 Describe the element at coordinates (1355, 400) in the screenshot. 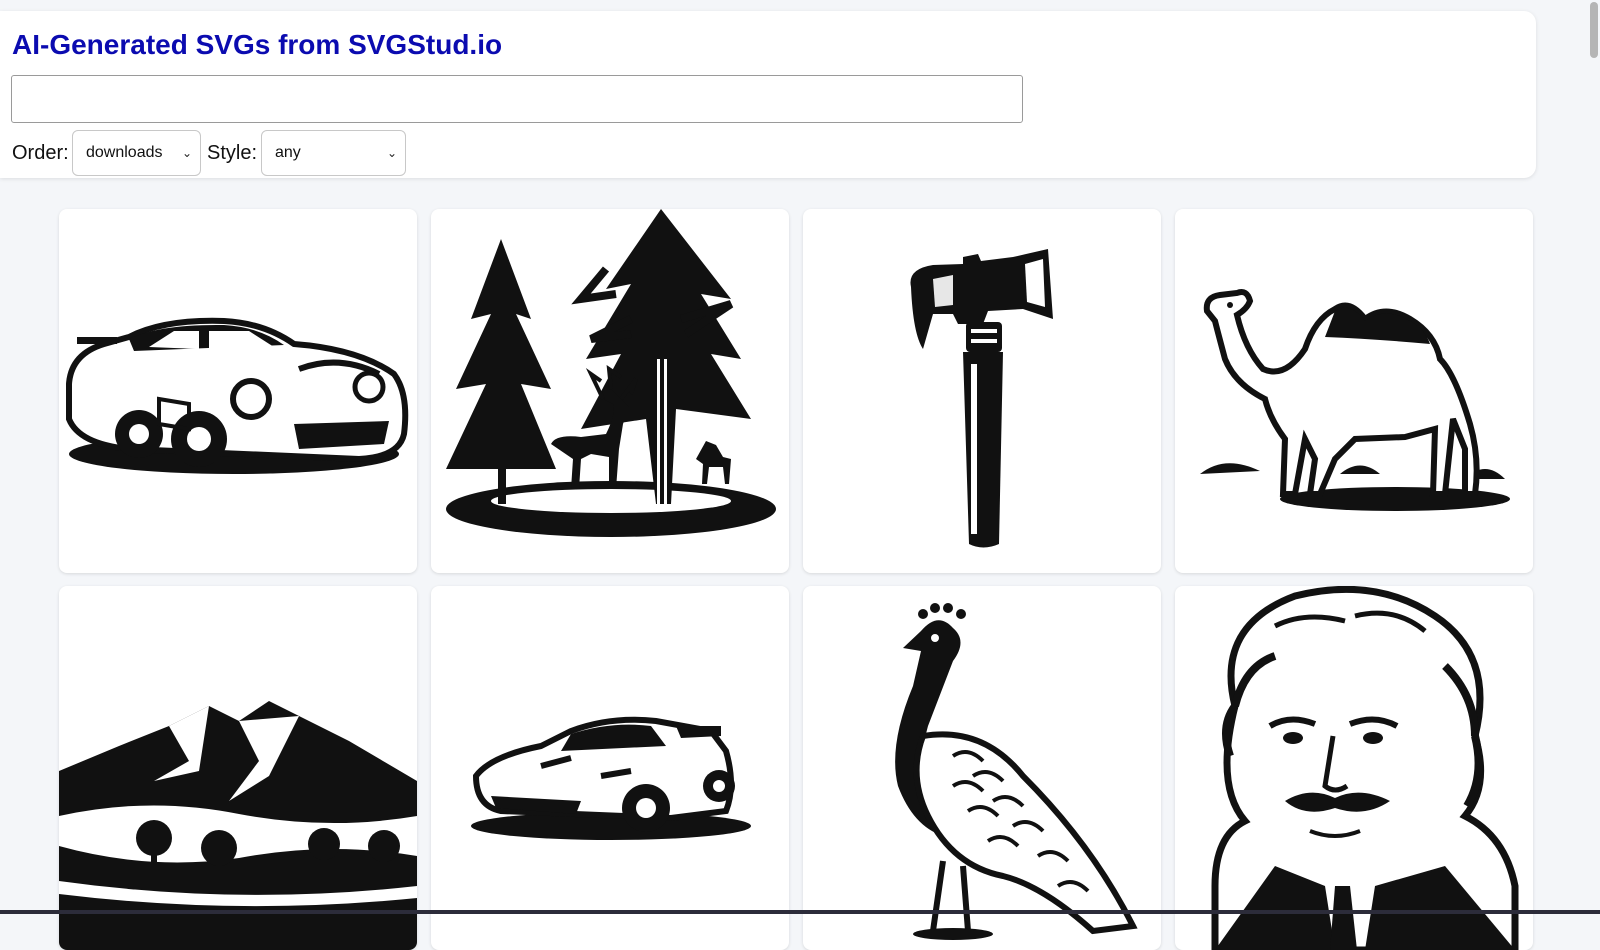

I see `camel-illustration` at that location.